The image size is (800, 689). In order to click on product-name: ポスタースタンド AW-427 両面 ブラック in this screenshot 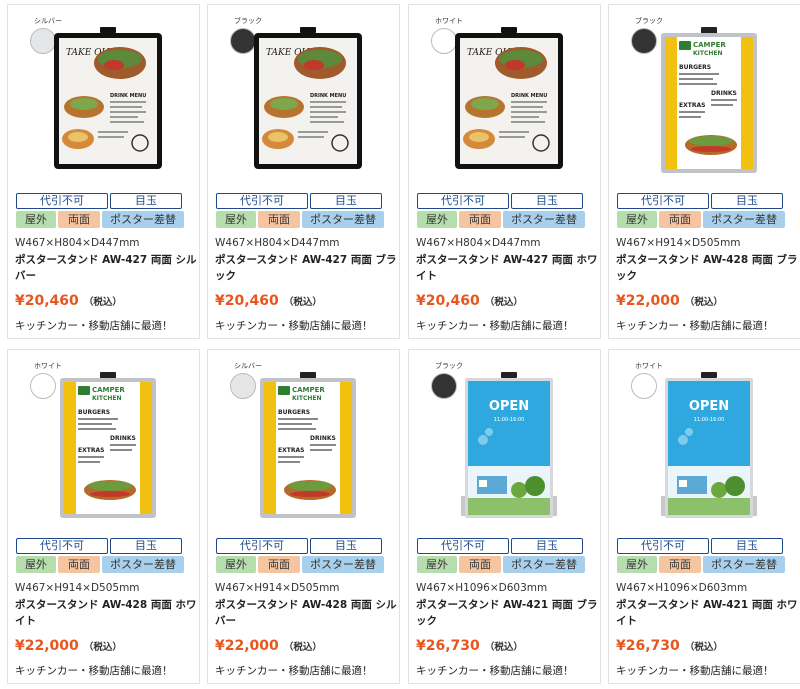, I will do `click(306, 268)`.